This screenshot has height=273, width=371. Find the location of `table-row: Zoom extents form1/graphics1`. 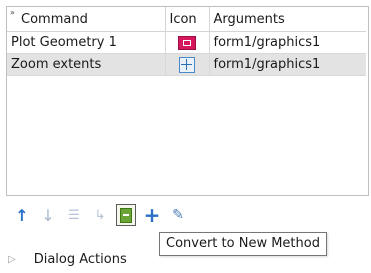

table-row: Zoom extents form1/graphics1 is located at coordinates (186, 64).